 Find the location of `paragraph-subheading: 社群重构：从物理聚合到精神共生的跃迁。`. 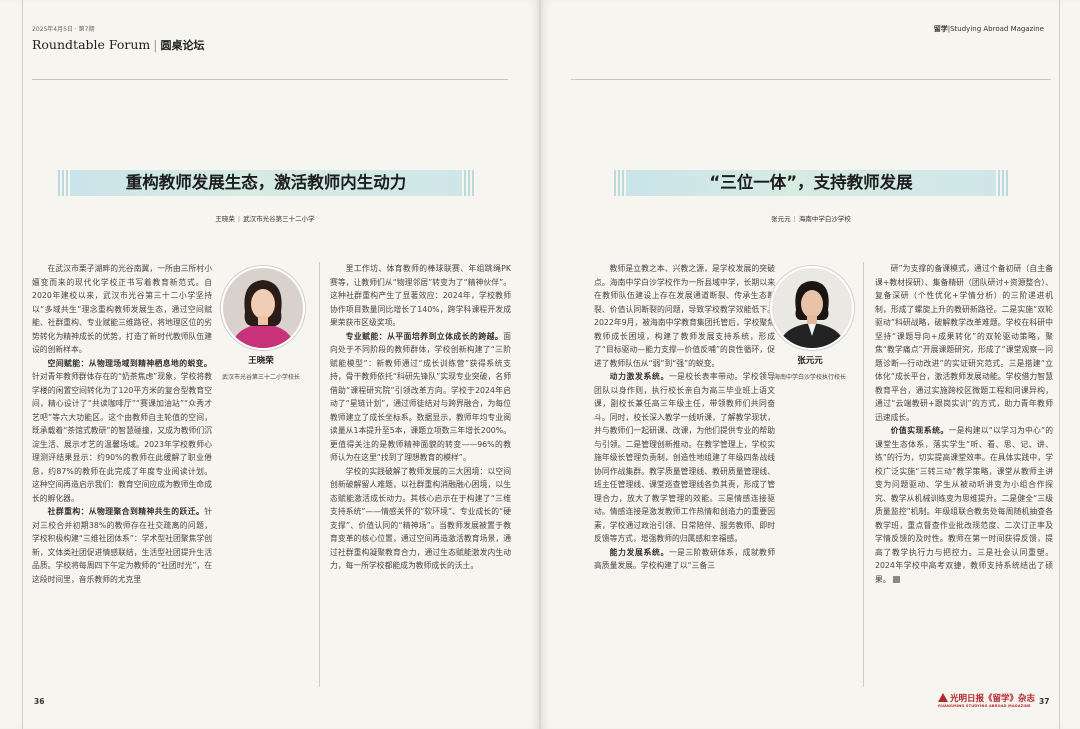

paragraph-subheading: 社群重构：从物理聚合到精神共生的跃迁。 is located at coordinates (126, 511).